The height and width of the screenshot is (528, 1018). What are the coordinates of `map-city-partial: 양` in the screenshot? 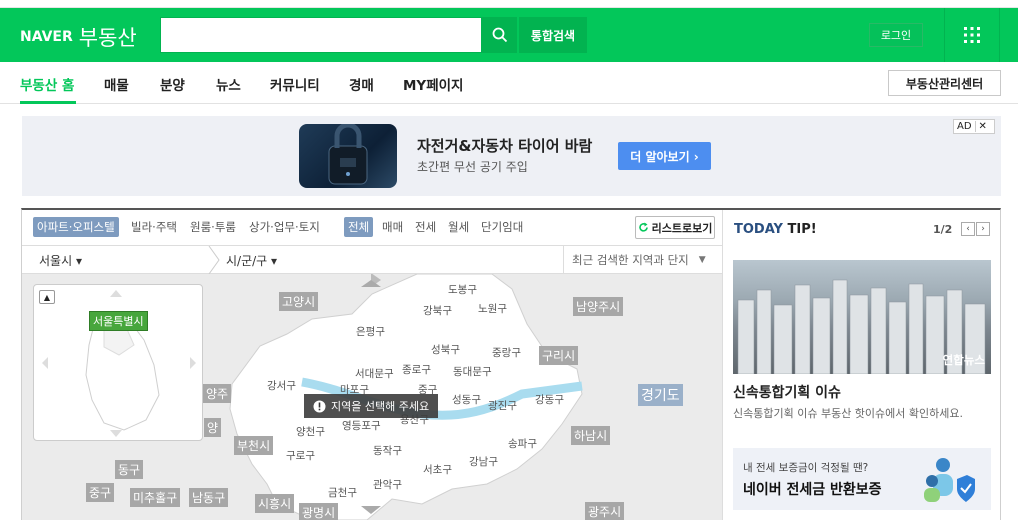 It's located at (213, 427).